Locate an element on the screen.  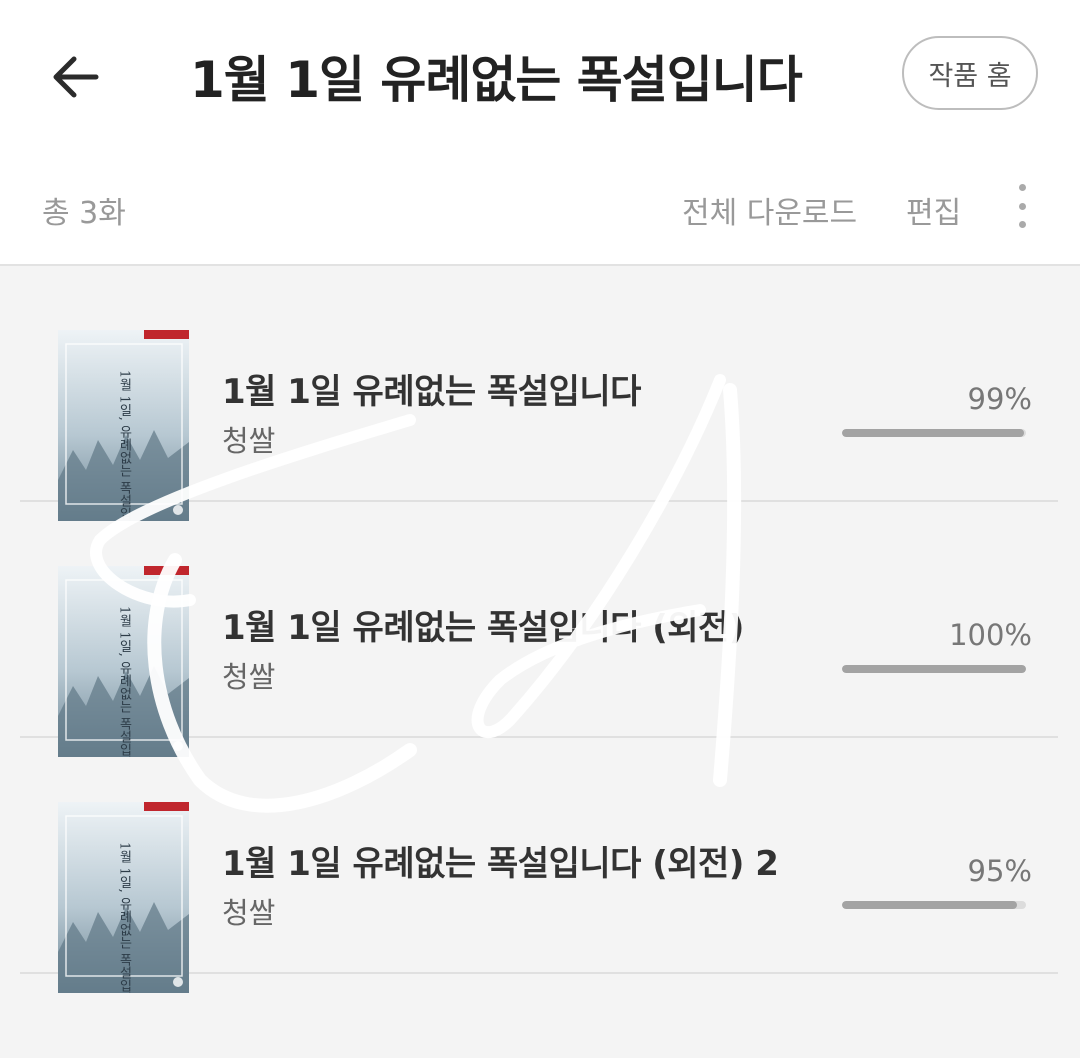
progress-percent: 99% is located at coordinates (999, 399).